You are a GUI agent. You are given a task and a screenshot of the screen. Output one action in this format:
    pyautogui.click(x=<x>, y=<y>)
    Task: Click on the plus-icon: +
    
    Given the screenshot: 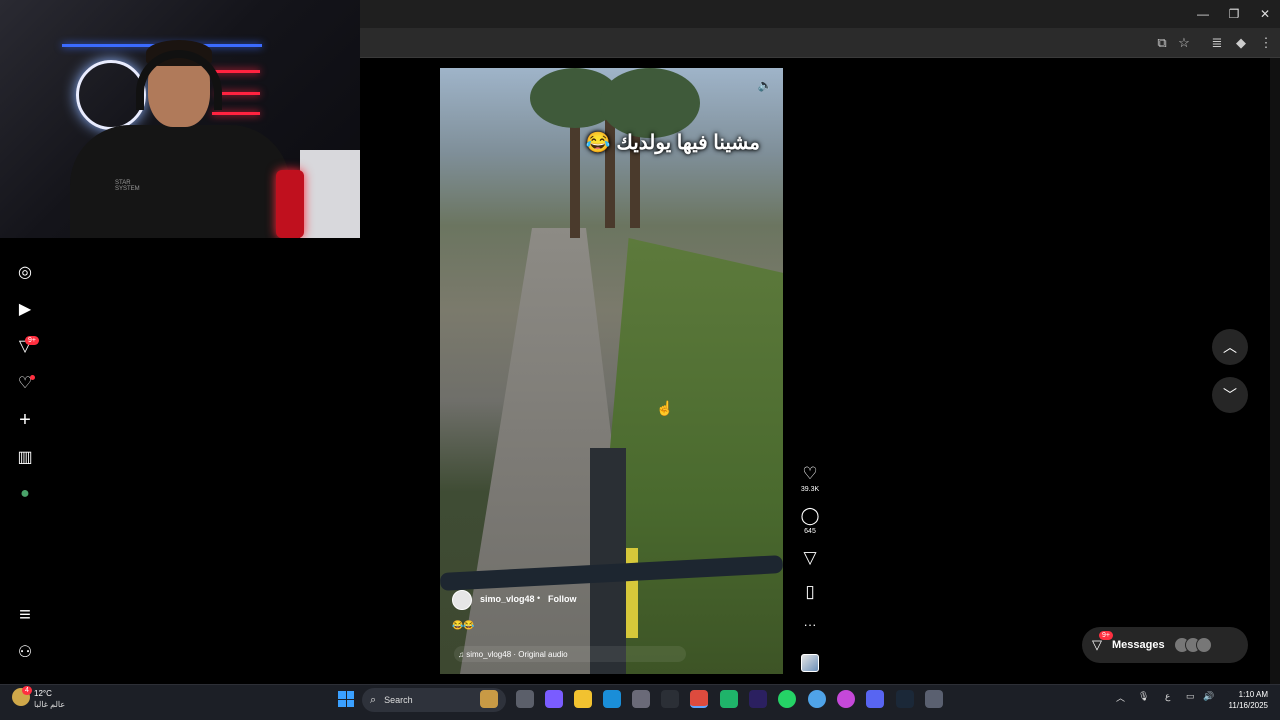 What is the action you would take?
    pyautogui.click(x=25, y=419)
    